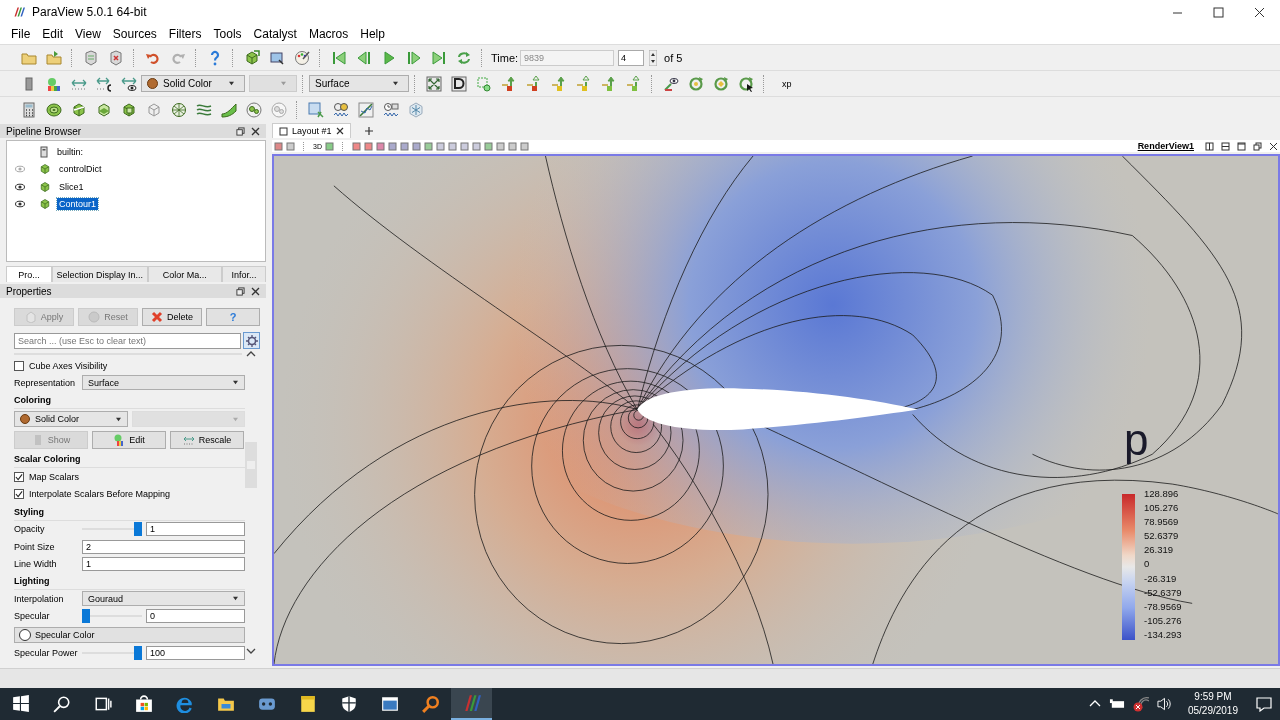  Describe the element at coordinates (128, 109) in the screenshot. I see `threshold-icon` at that location.